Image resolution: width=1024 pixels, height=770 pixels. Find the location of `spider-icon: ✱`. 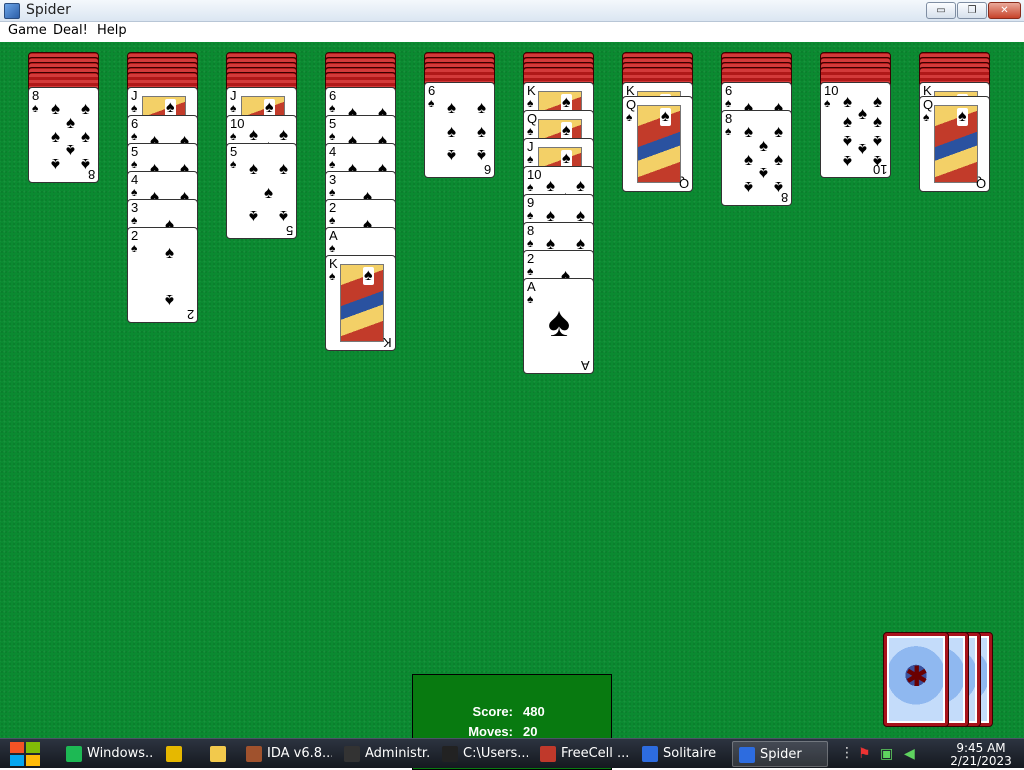

spider-icon: ✱ is located at coordinates (917, 676).